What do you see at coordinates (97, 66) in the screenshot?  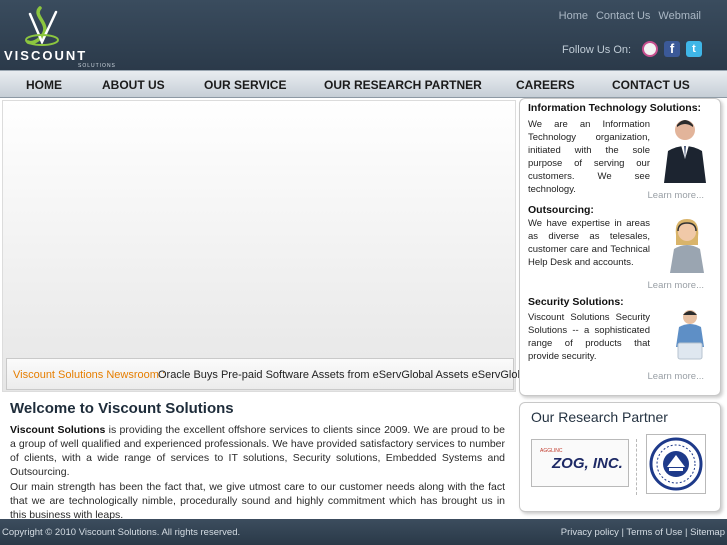 I see `brand-tagline: SOLUTIONS` at bounding box center [97, 66].